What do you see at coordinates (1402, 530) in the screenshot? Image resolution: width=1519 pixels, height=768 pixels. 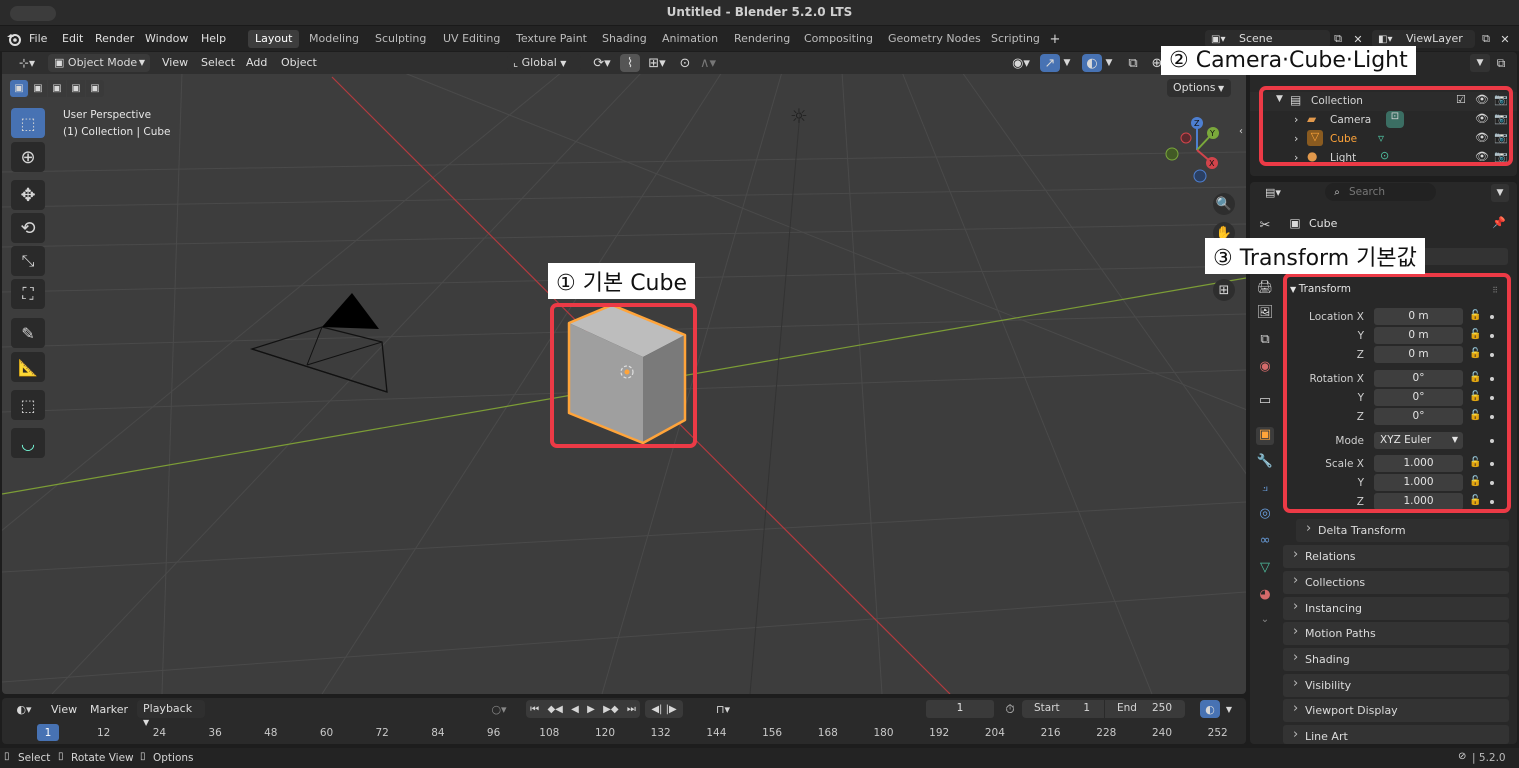 I see `panel-delta-transform: Delta Transform` at bounding box center [1402, 530].